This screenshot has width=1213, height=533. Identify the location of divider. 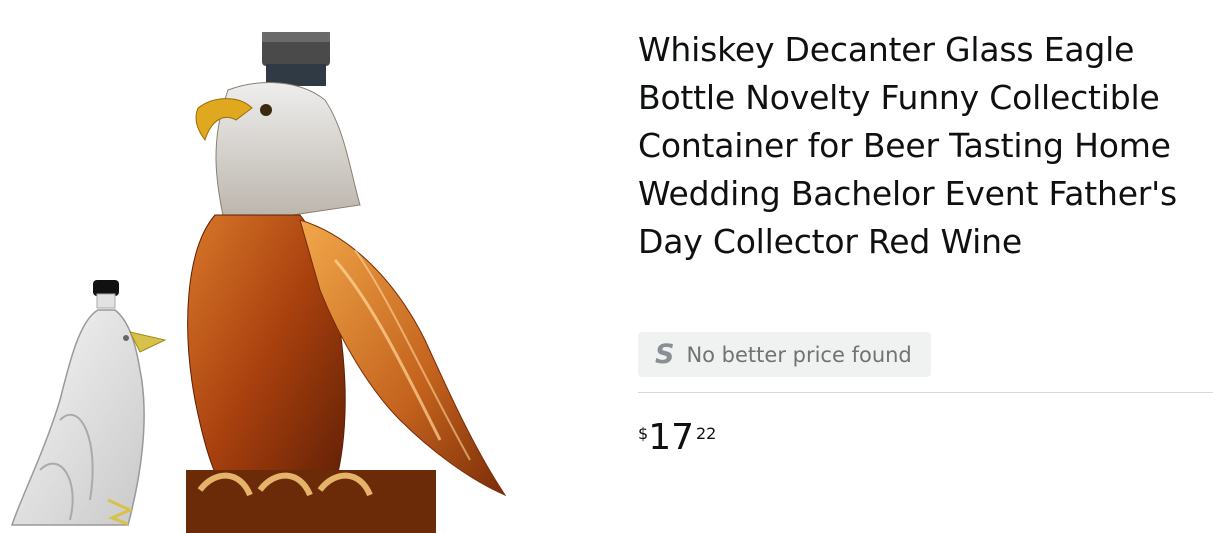
(925, 392).